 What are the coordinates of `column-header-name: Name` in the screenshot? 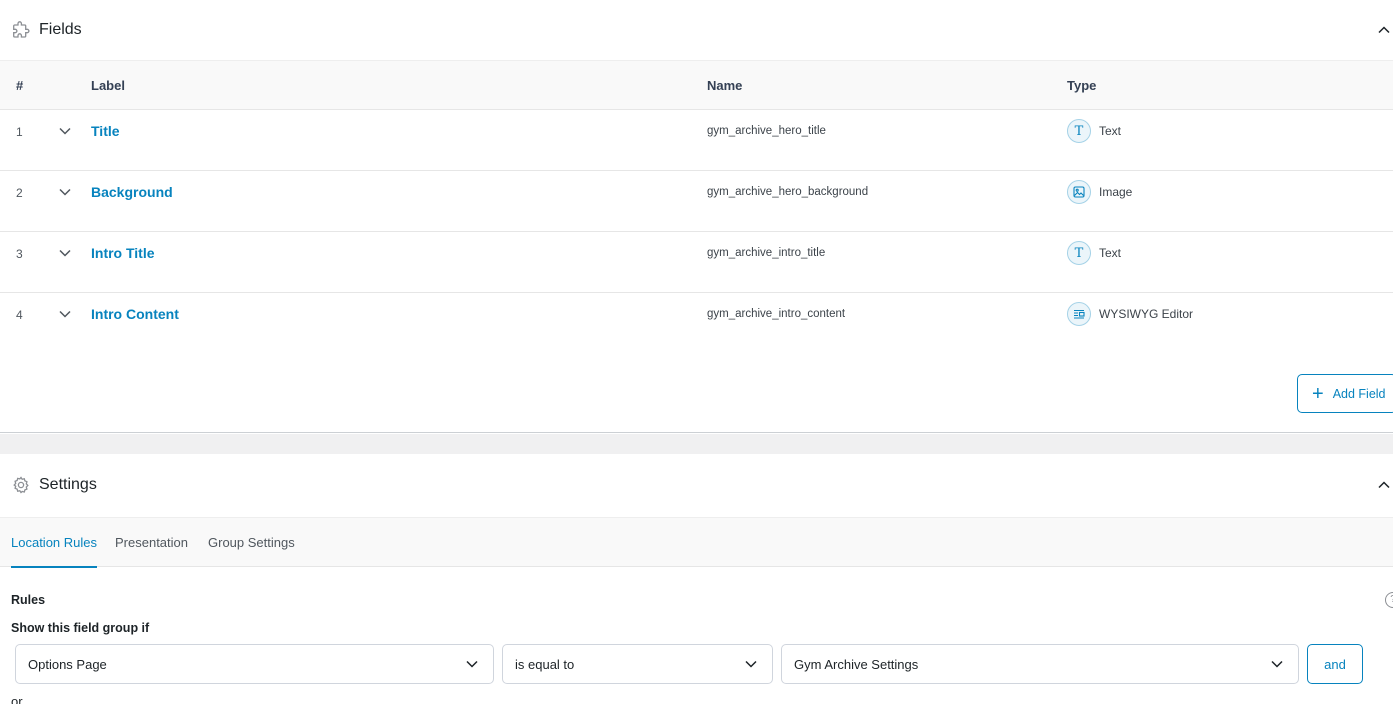 It's located at (725, 85).